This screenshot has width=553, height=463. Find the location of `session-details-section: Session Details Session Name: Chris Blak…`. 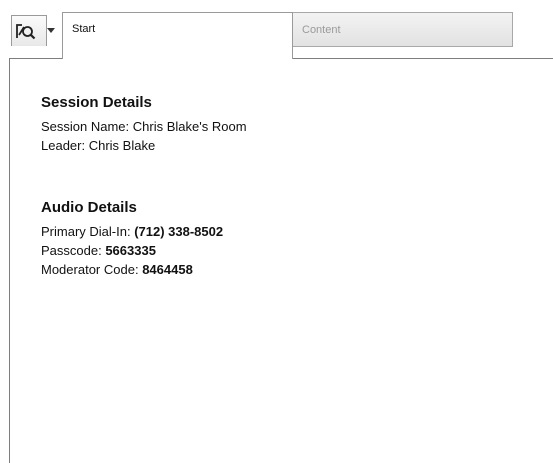

session-details-section: Session Details Session Name: Chris Blak… is located at coordinates (144, 124).